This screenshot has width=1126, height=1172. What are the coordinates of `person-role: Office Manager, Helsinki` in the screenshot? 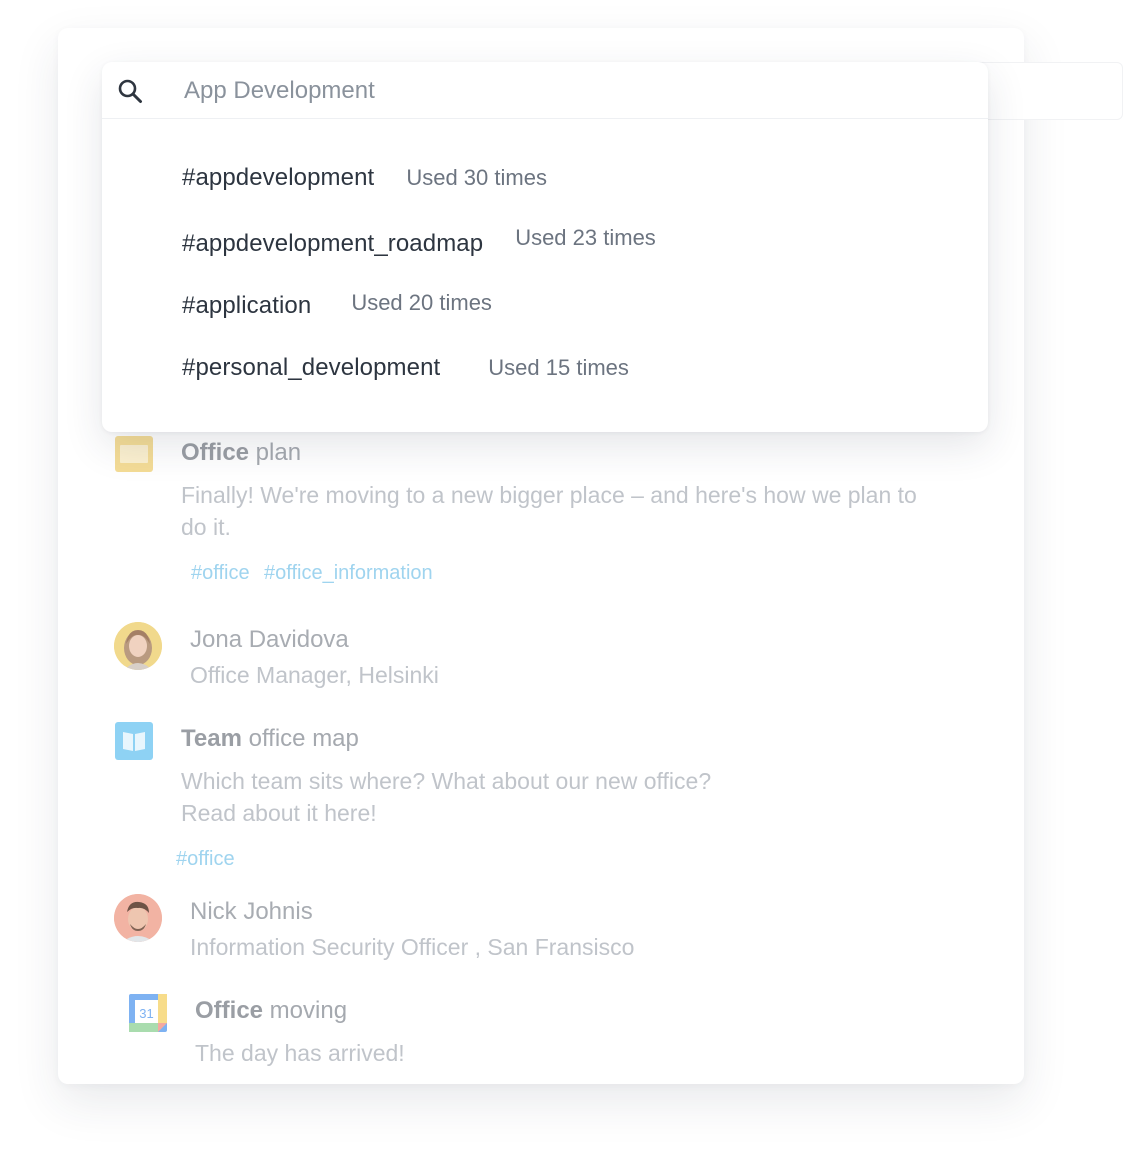 It's located at (314, 675).